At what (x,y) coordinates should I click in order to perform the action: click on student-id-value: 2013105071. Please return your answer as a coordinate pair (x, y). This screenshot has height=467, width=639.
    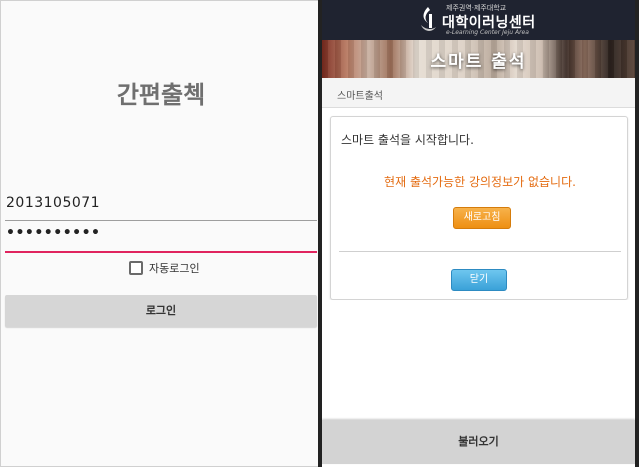
    Looking at the image, I should click on (53, 203).